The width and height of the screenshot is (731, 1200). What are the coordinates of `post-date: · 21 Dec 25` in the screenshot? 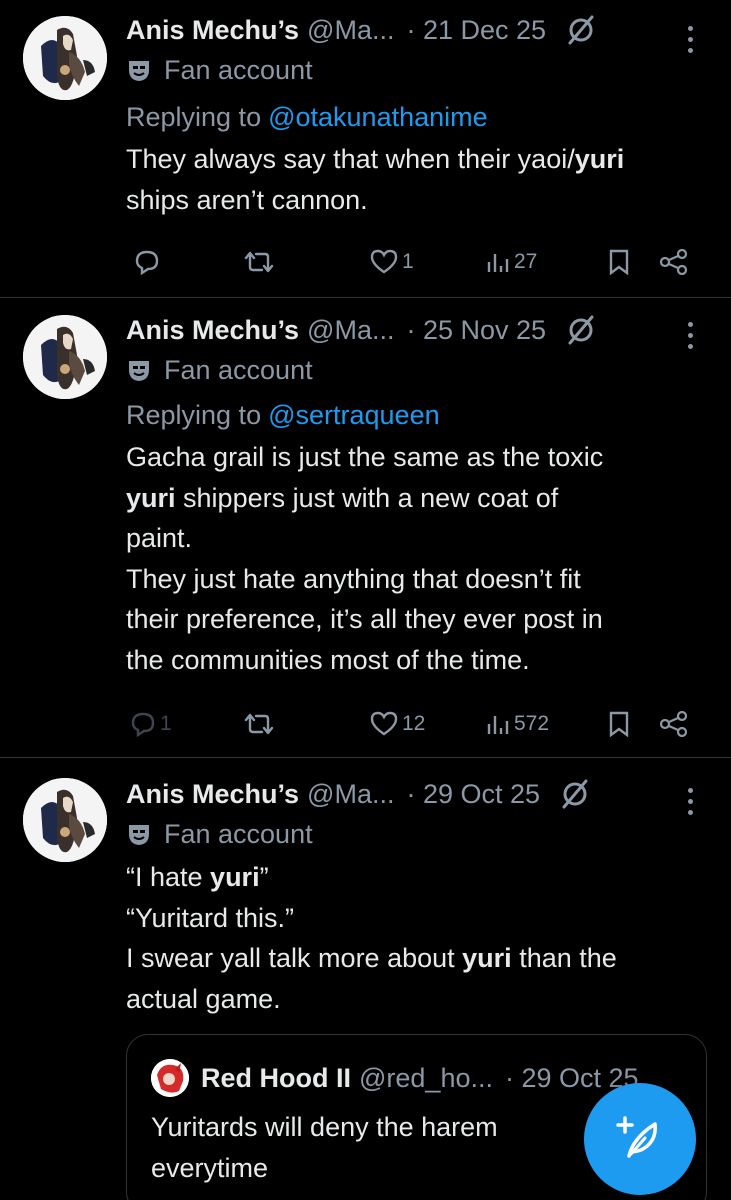 It's located at (476, 30).